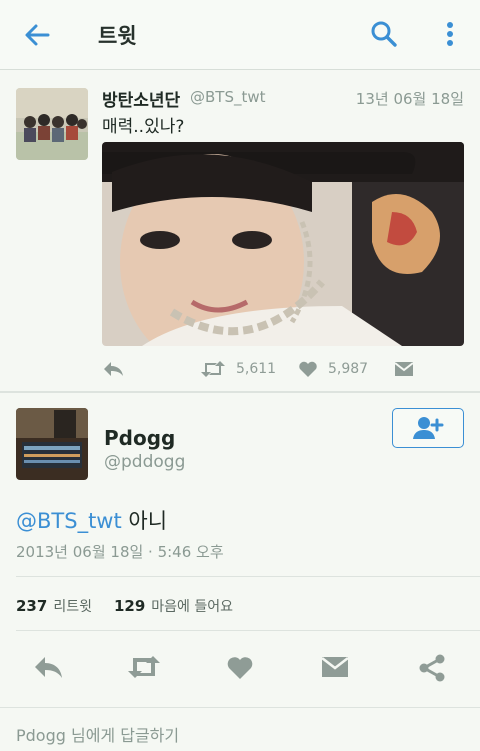  I want to click on tweet-stats: 237 리트윗 129 마음에 들어요, so click(124, 606).